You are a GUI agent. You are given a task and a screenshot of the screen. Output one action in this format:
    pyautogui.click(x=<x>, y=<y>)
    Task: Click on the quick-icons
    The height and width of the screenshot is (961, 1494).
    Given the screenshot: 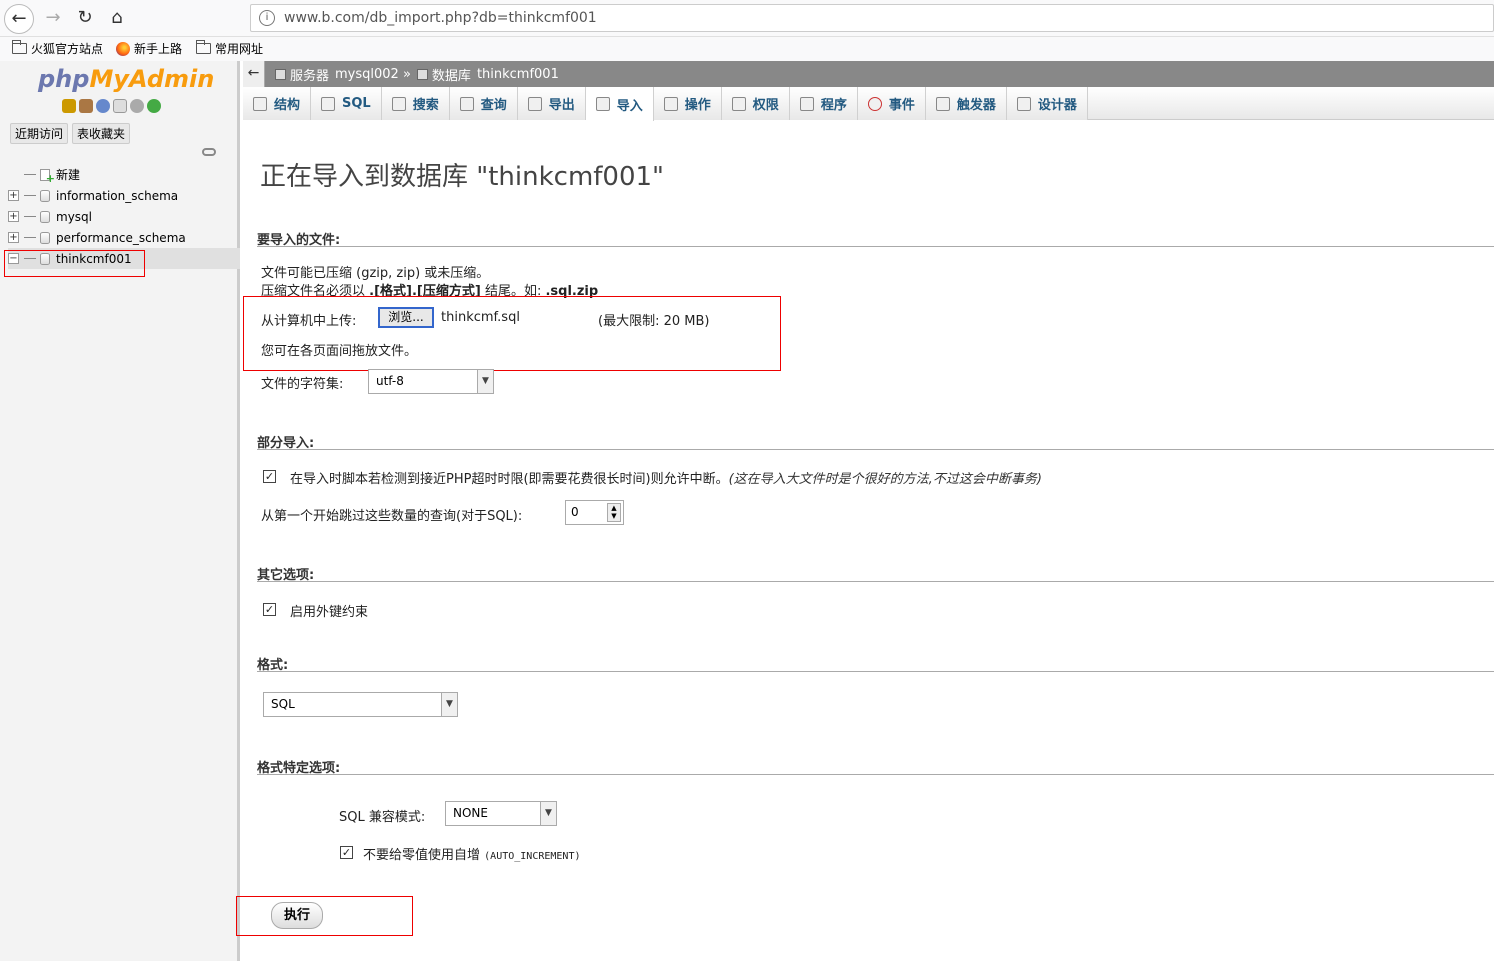 What is the action you would take?
    pyautogui.click(x=111, y=106)
    